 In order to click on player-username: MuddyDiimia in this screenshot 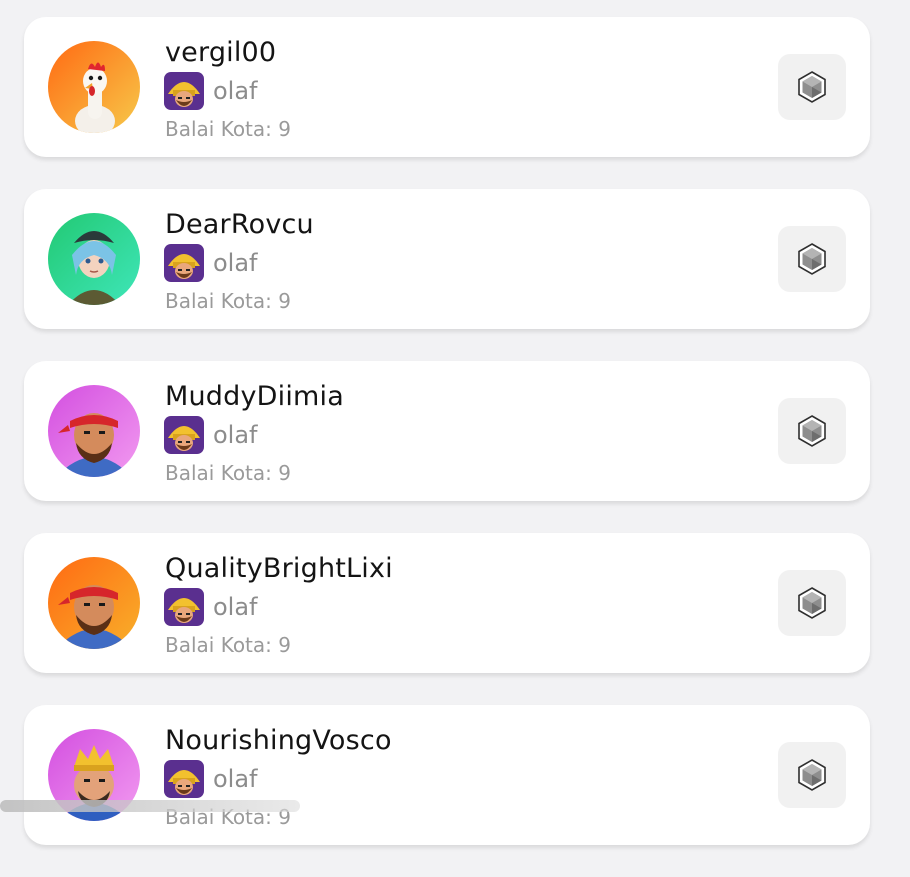, I will do `click(255, 396)`.